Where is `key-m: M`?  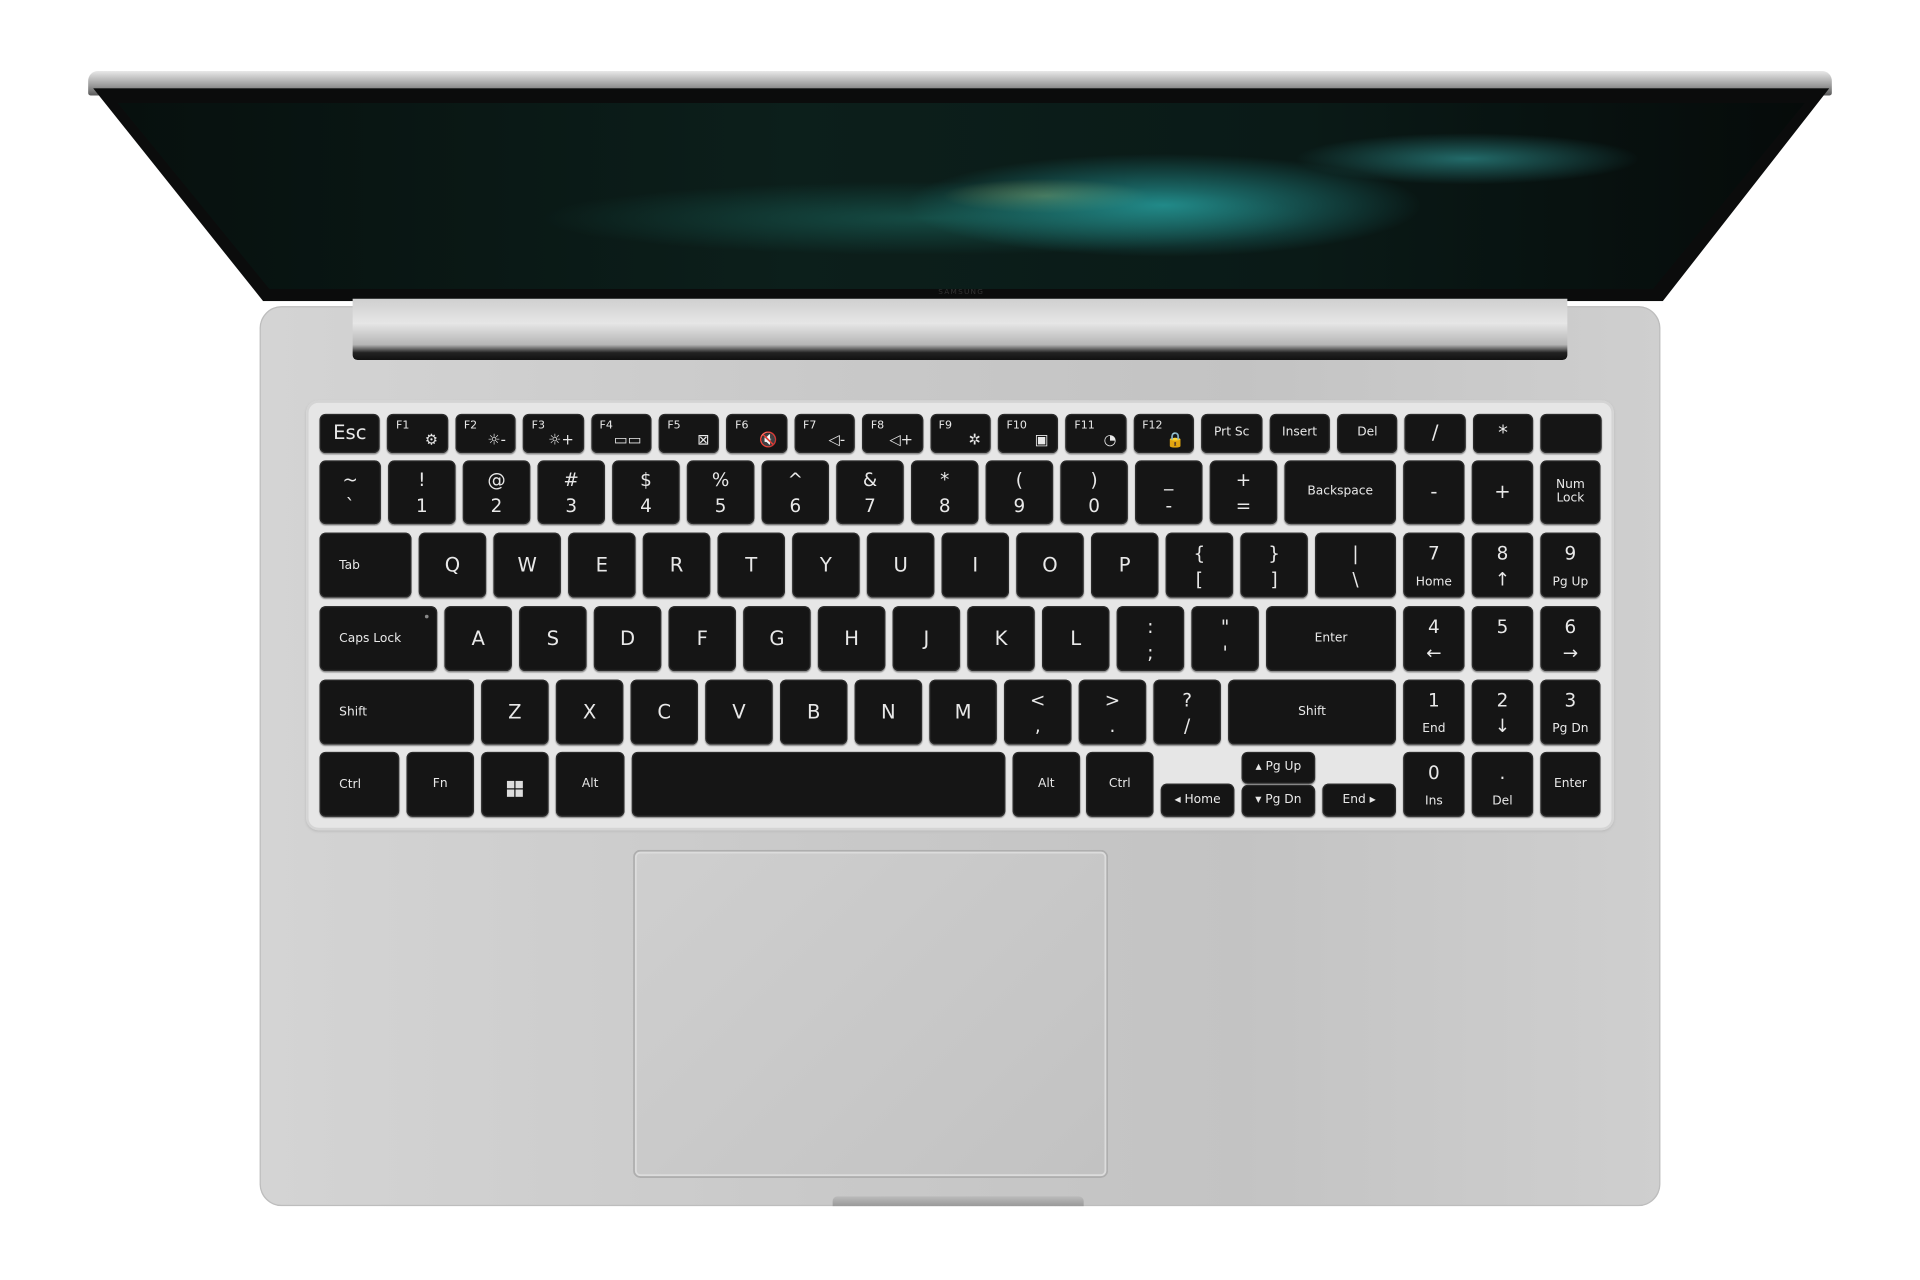 key-m: M is located at coordinates (963, 712).